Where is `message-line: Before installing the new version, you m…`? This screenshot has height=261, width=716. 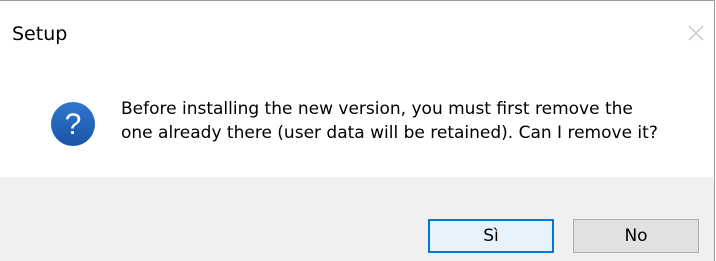 message-line: Before installing the new version, you m… is located at coordinates (377, 109).